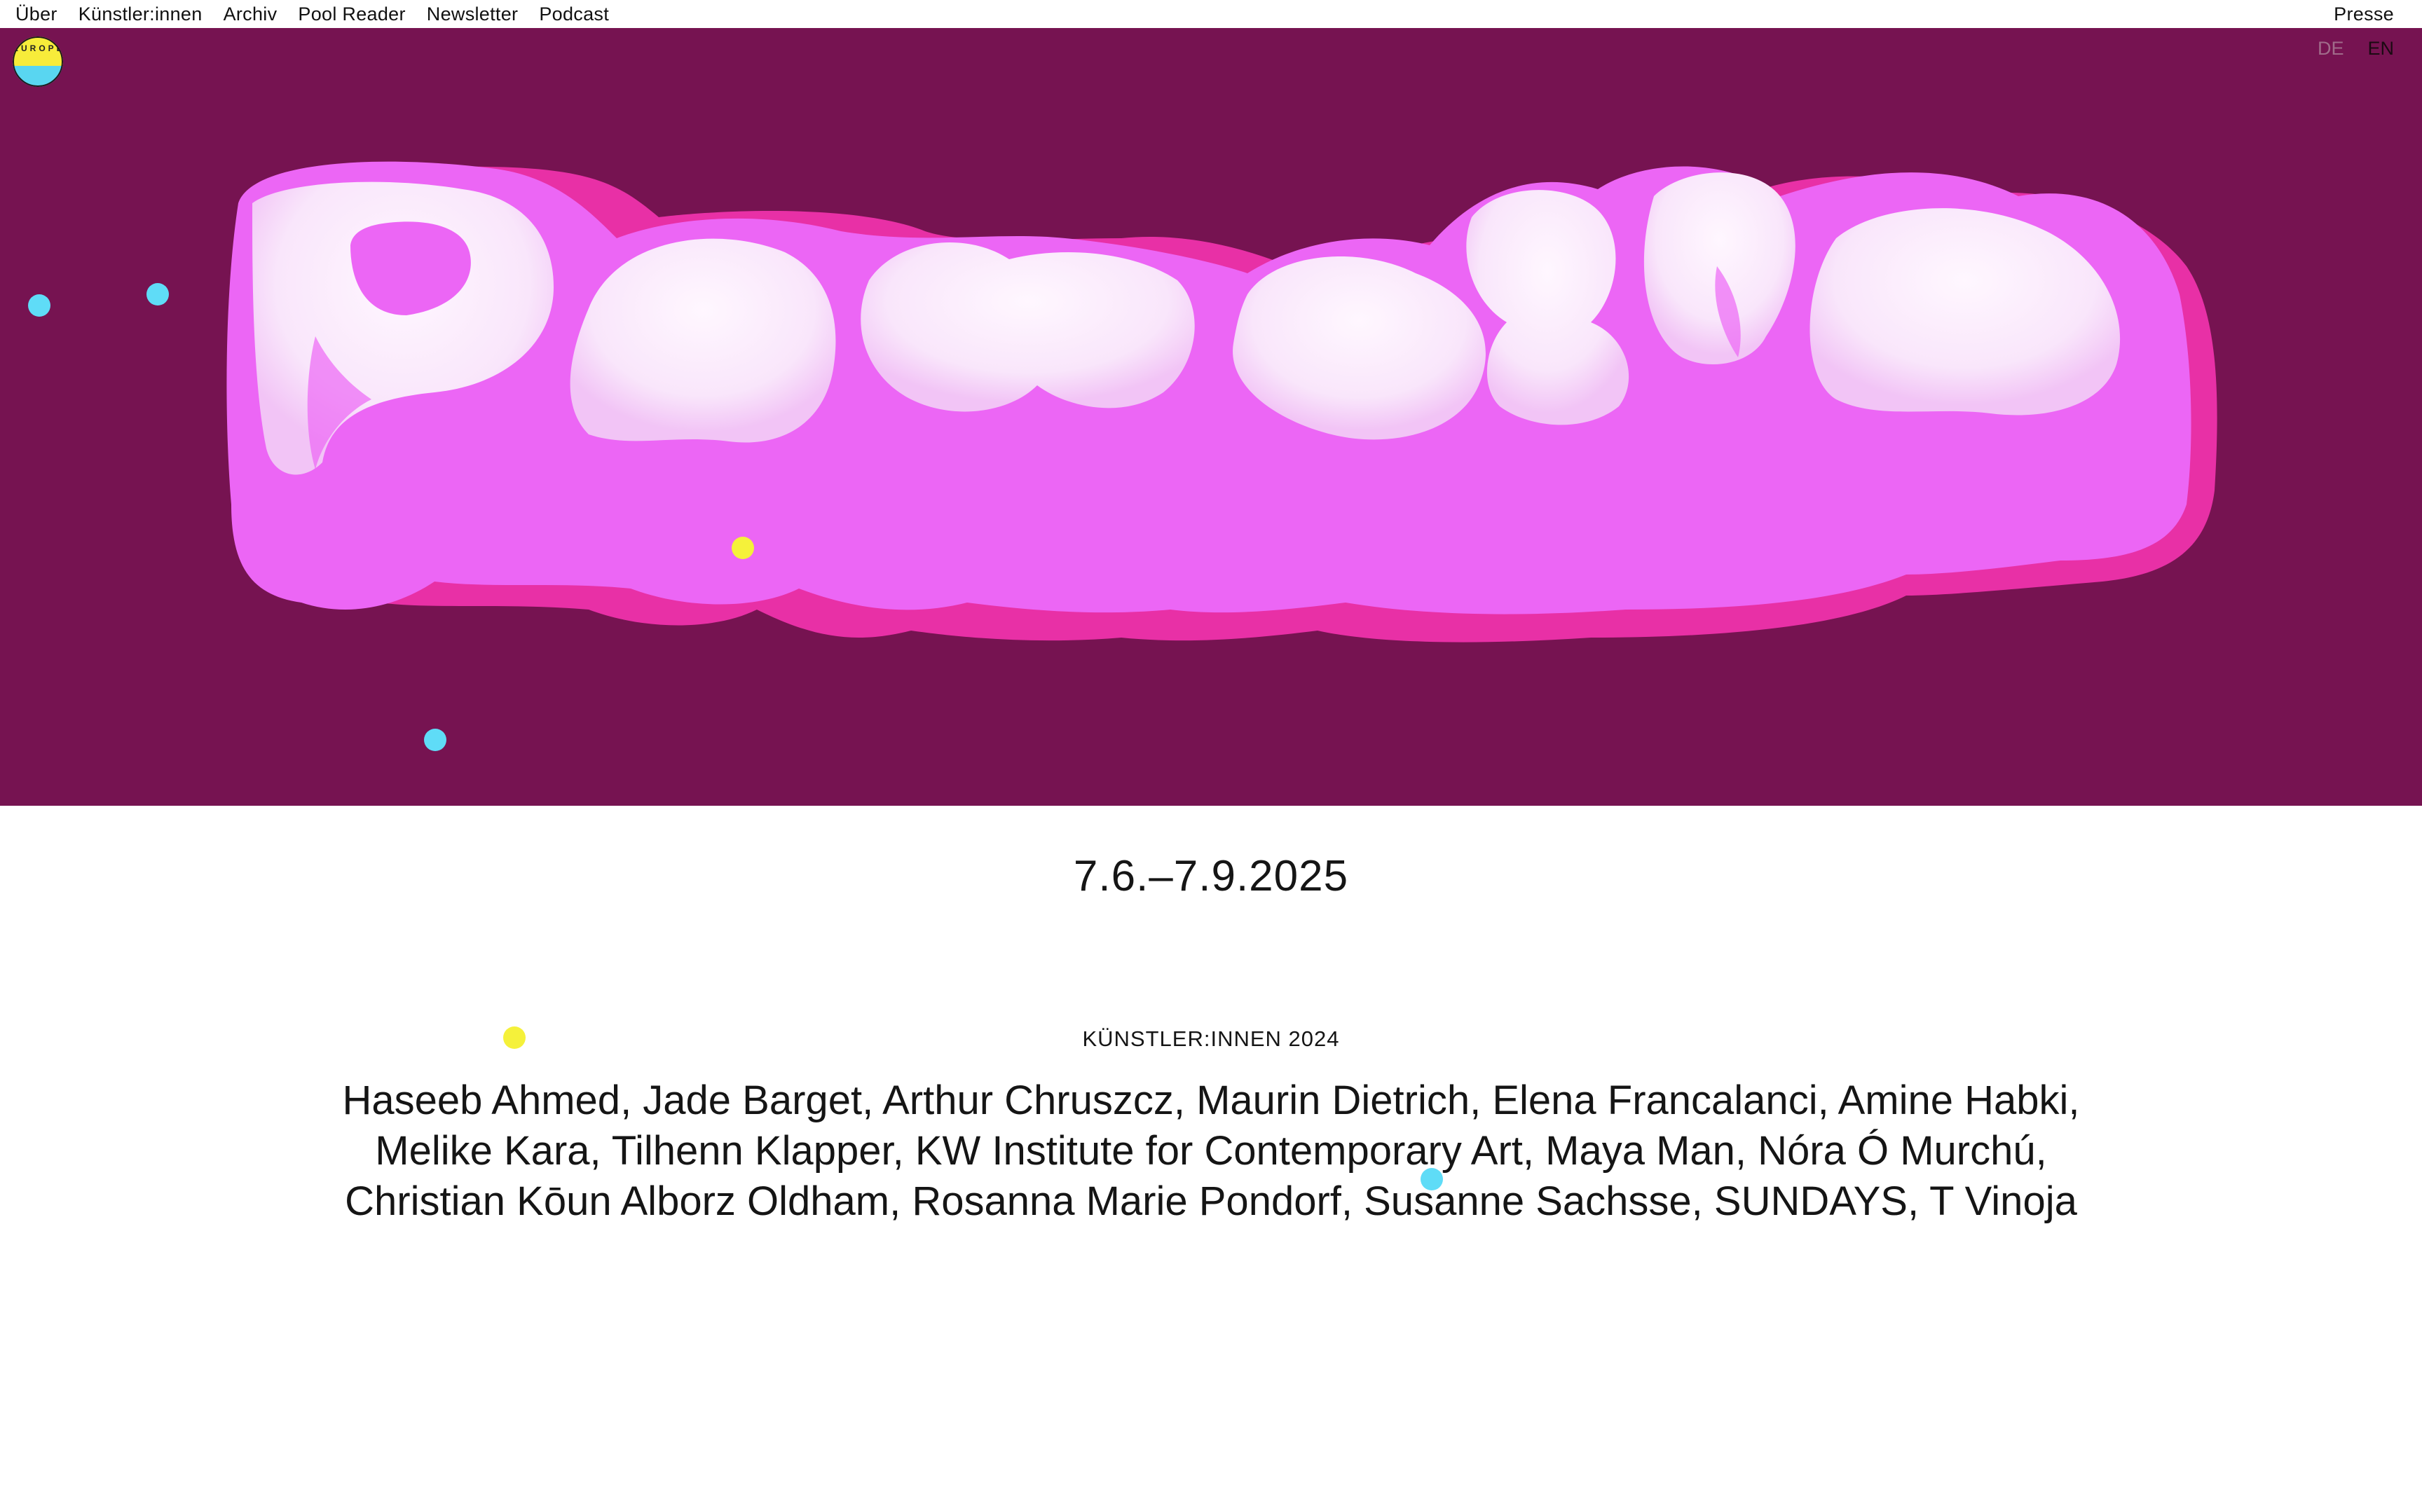  Describe the element at coordinates (743, 548) in the screenshot. I see `decorative-dot-yellow` at that location.